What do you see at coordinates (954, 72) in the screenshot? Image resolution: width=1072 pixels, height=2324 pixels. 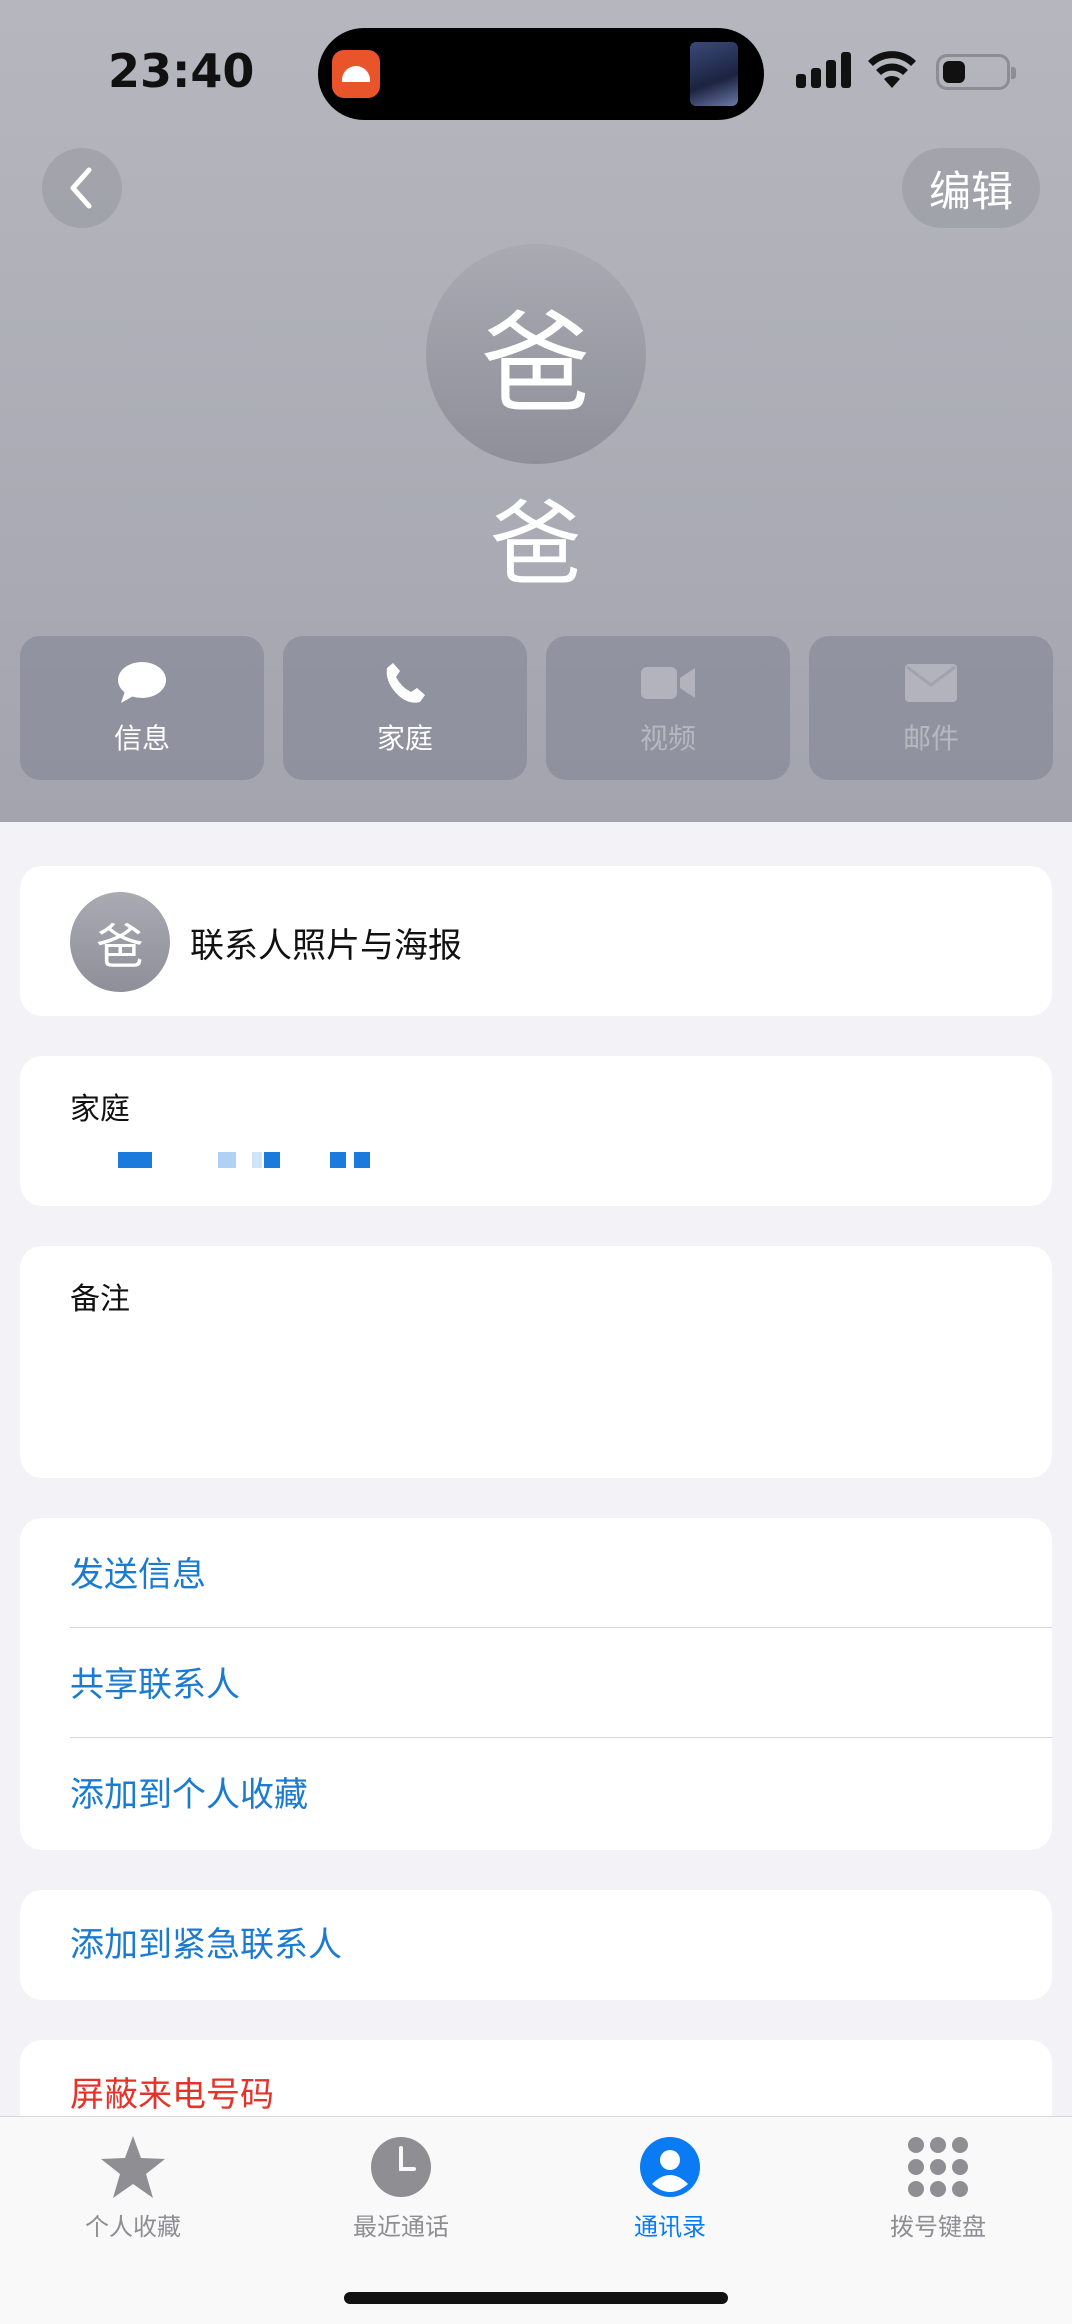 I see `battery-level-fill` at bounding box center [954, 72].